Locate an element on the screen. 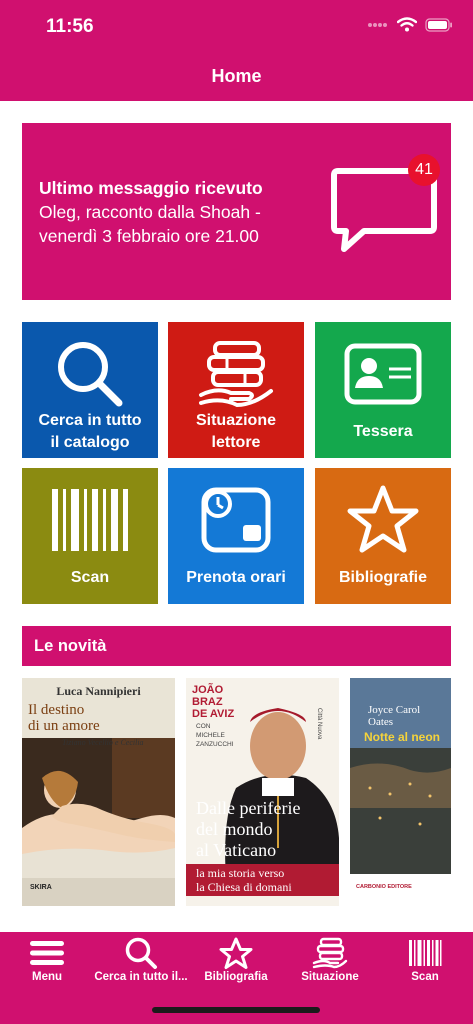  top-bar: 11:56 Home is located at coordinates (236, 50).